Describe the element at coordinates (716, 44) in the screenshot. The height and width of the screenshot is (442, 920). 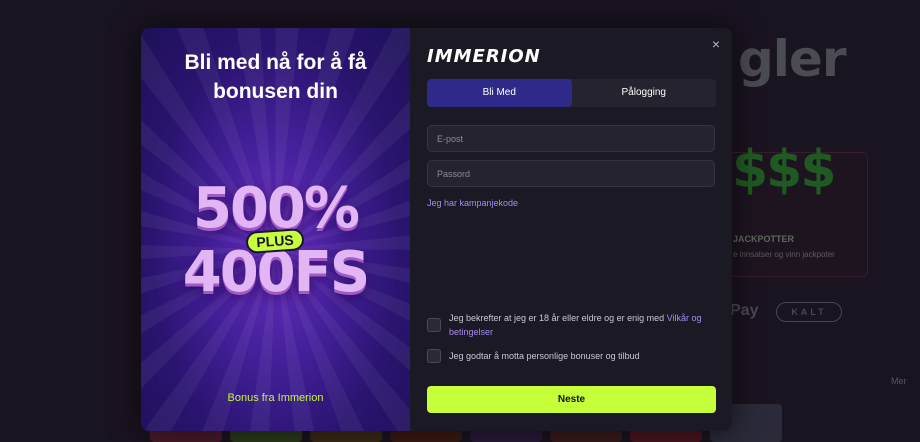
I see `close-icon: ×` at that location.